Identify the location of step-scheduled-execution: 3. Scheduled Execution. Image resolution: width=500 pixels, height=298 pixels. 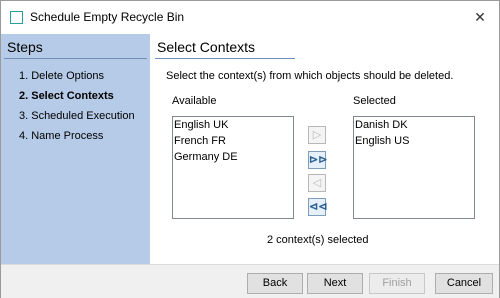
(77, 116).